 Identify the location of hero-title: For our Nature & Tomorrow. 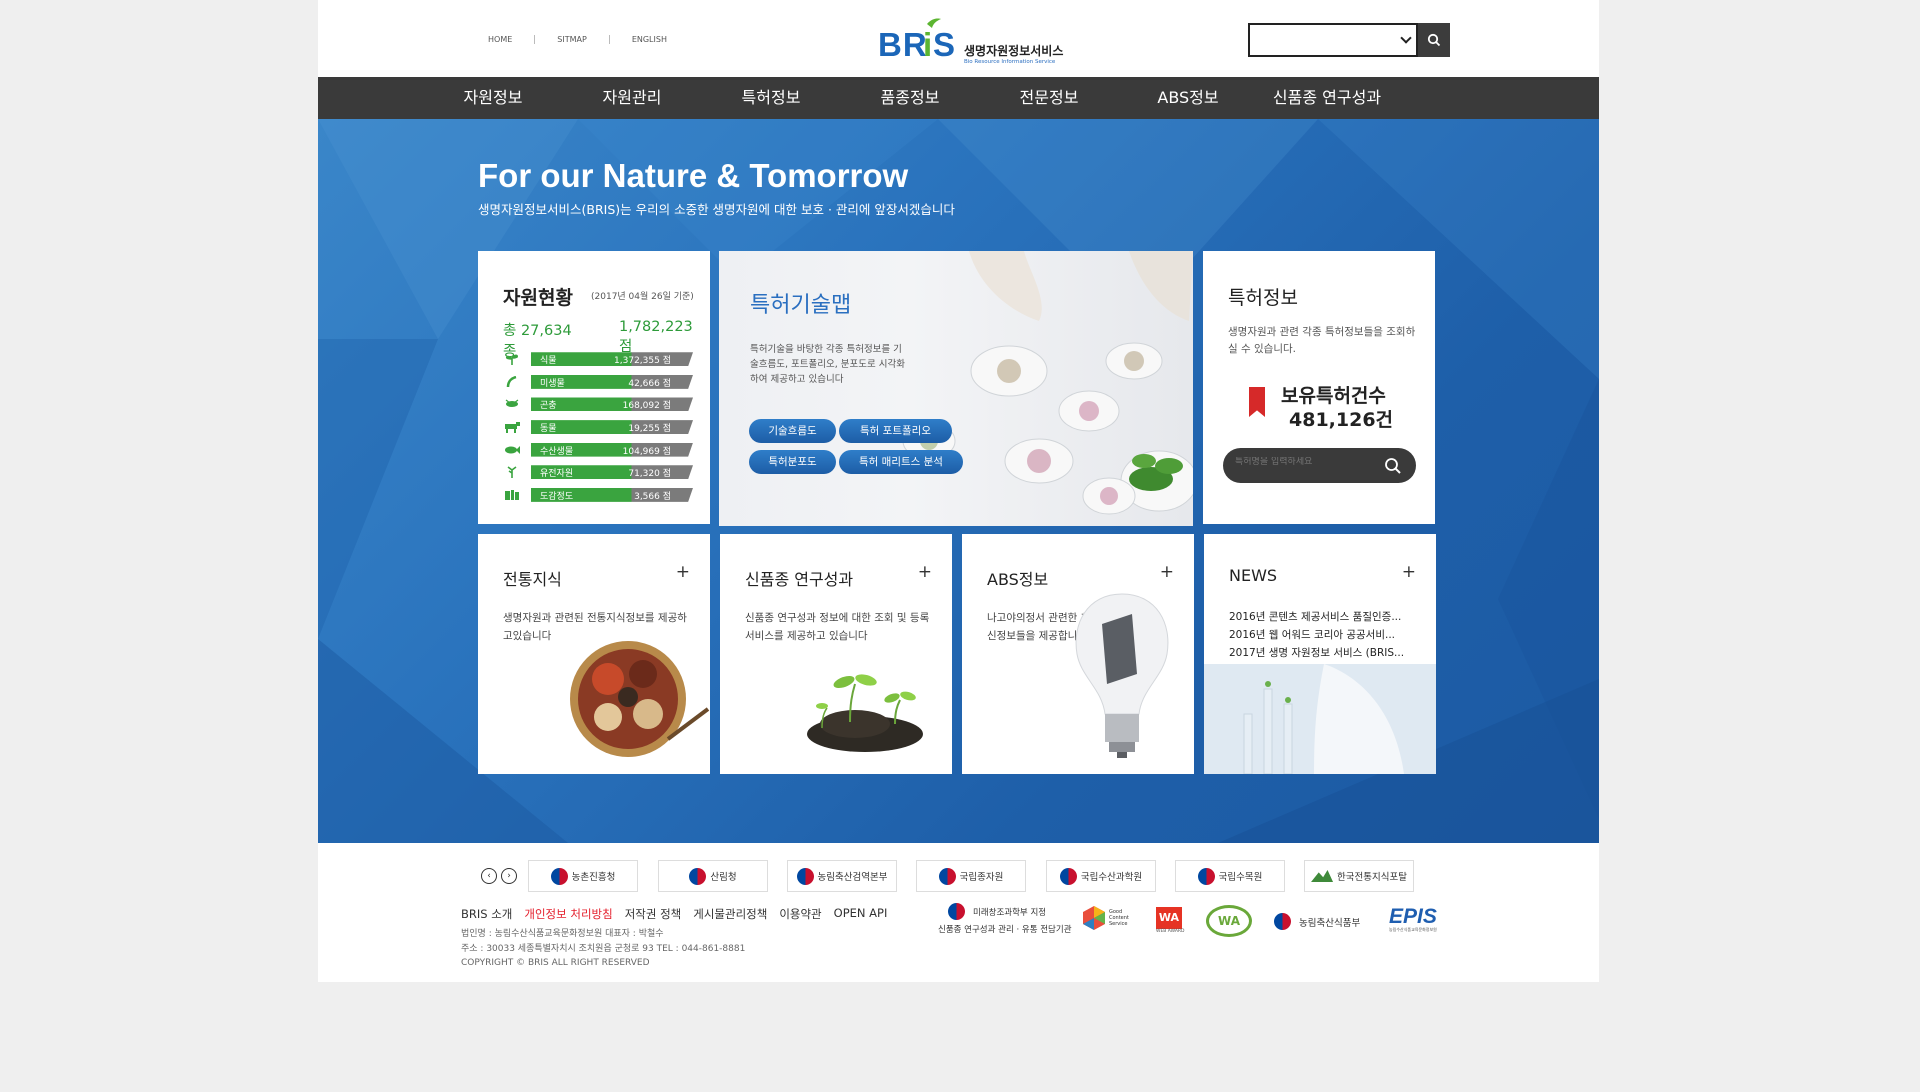
(693, 175).